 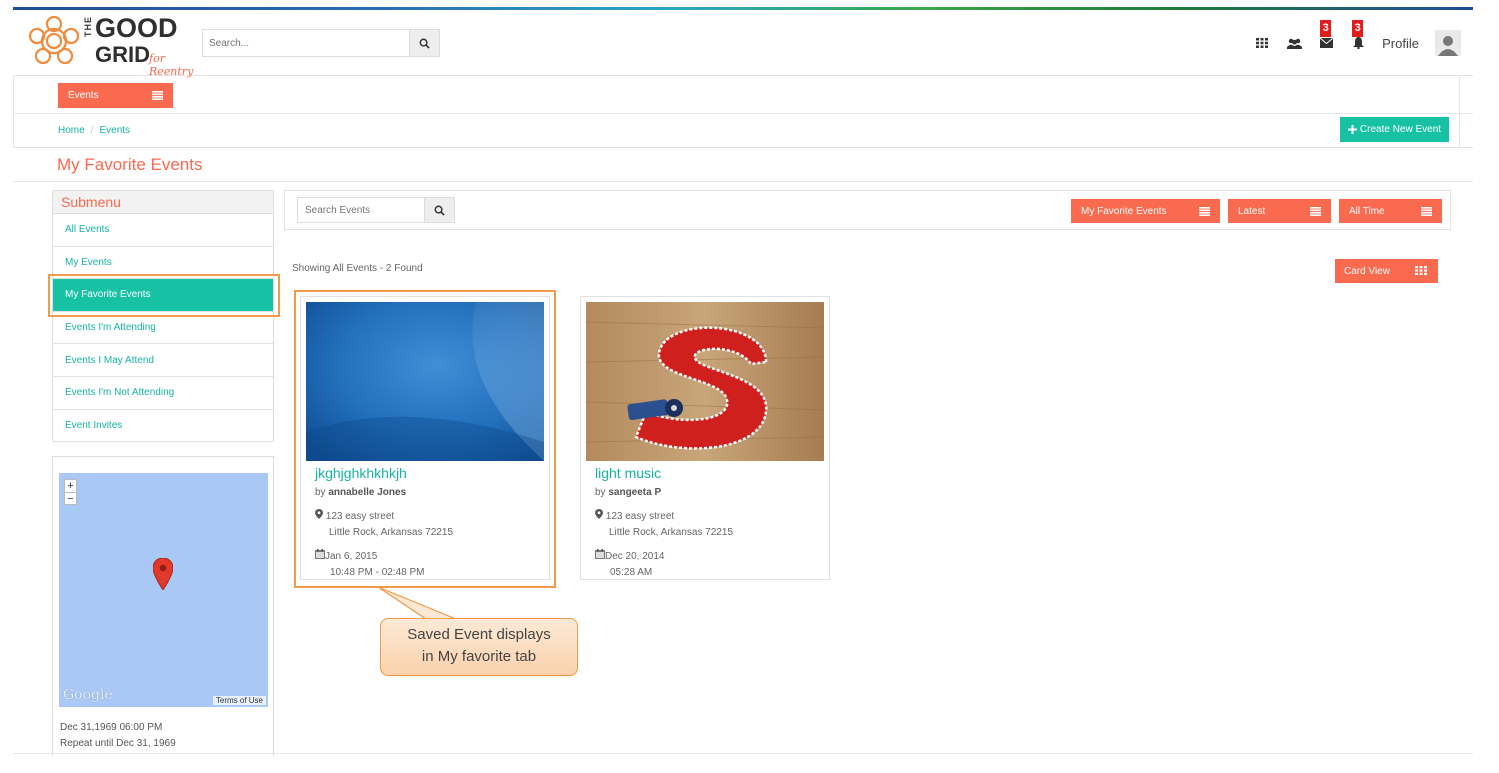 I want to click on messages-button: 3, so click(x=1326, y=39).